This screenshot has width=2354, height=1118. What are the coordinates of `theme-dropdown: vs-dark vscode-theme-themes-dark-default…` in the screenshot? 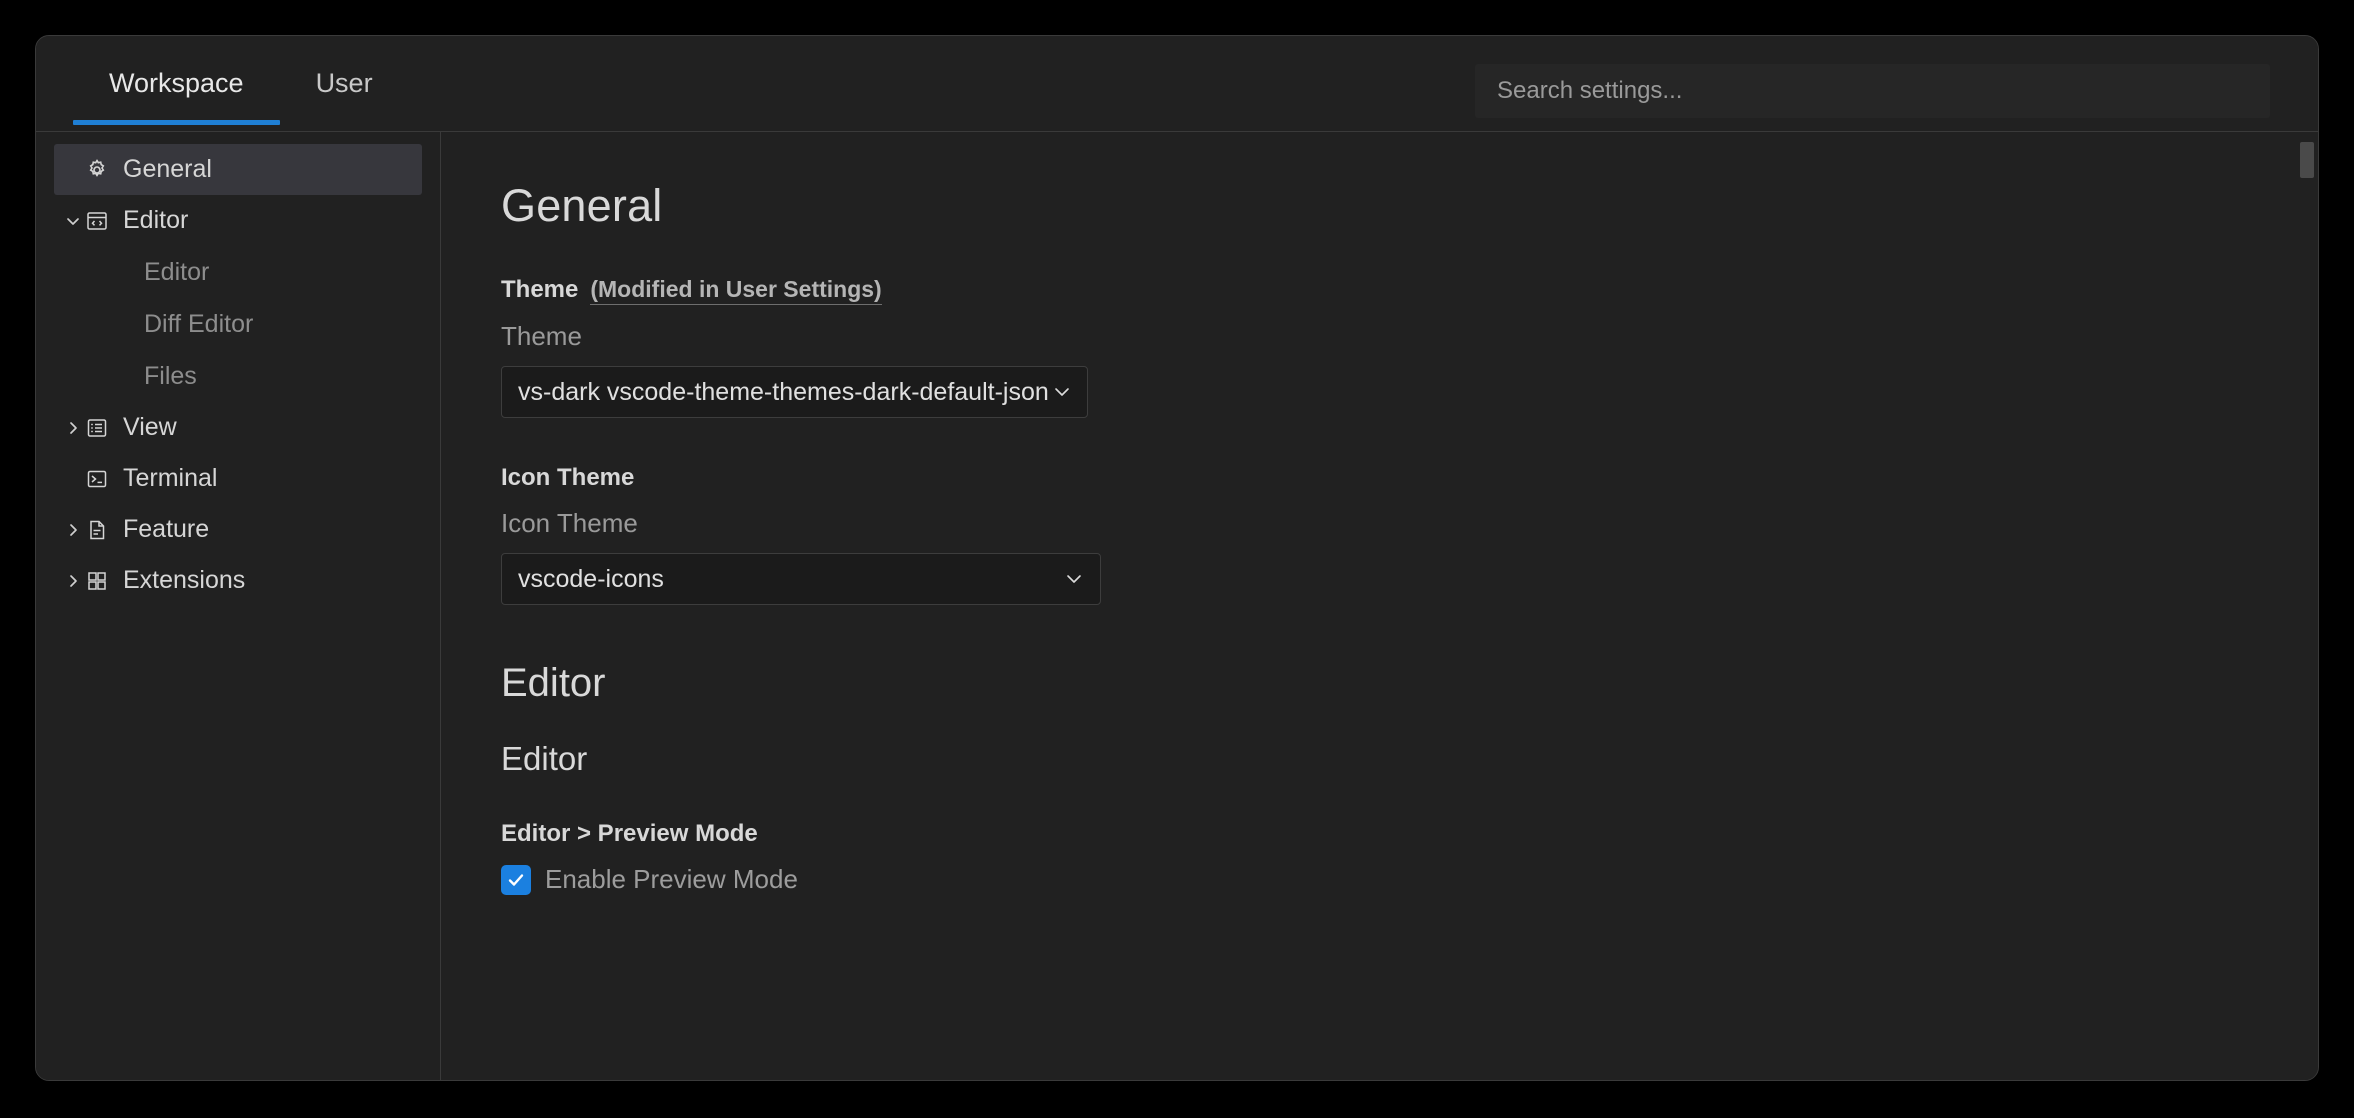 It's located at (794, 392).